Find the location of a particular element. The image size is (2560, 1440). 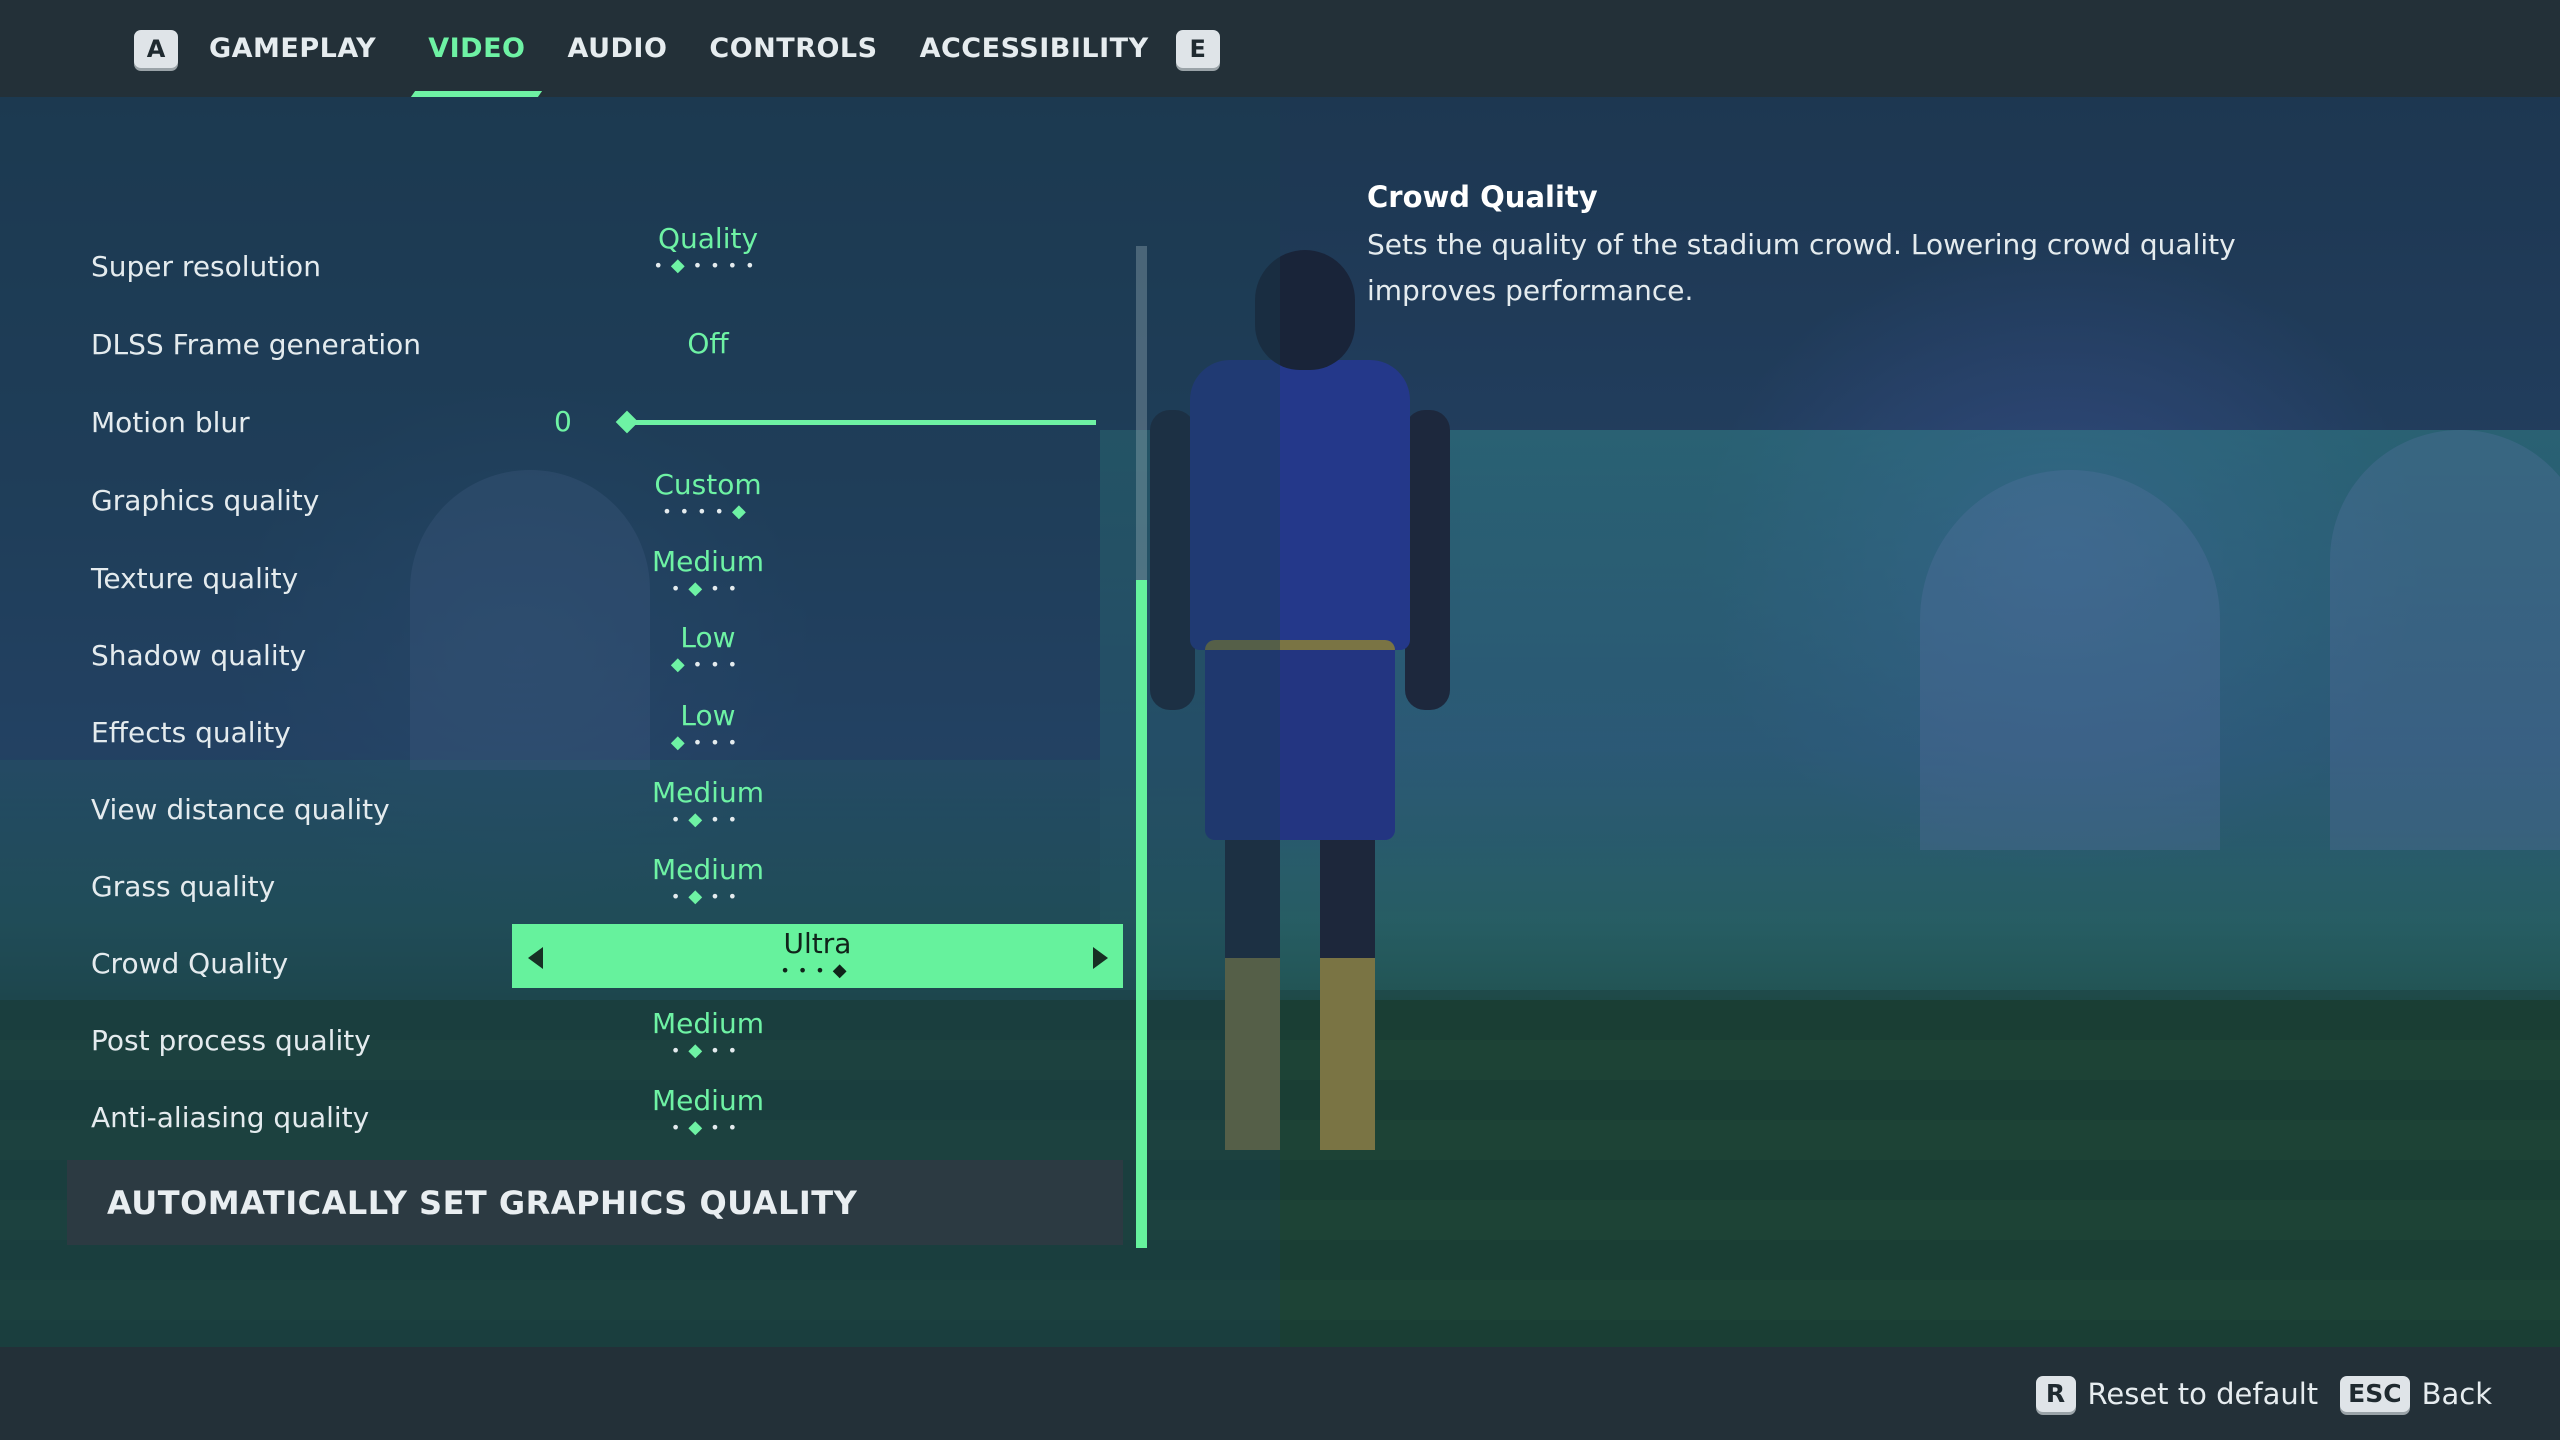

setting-value: Ultra is located at coordinates (817, 943).